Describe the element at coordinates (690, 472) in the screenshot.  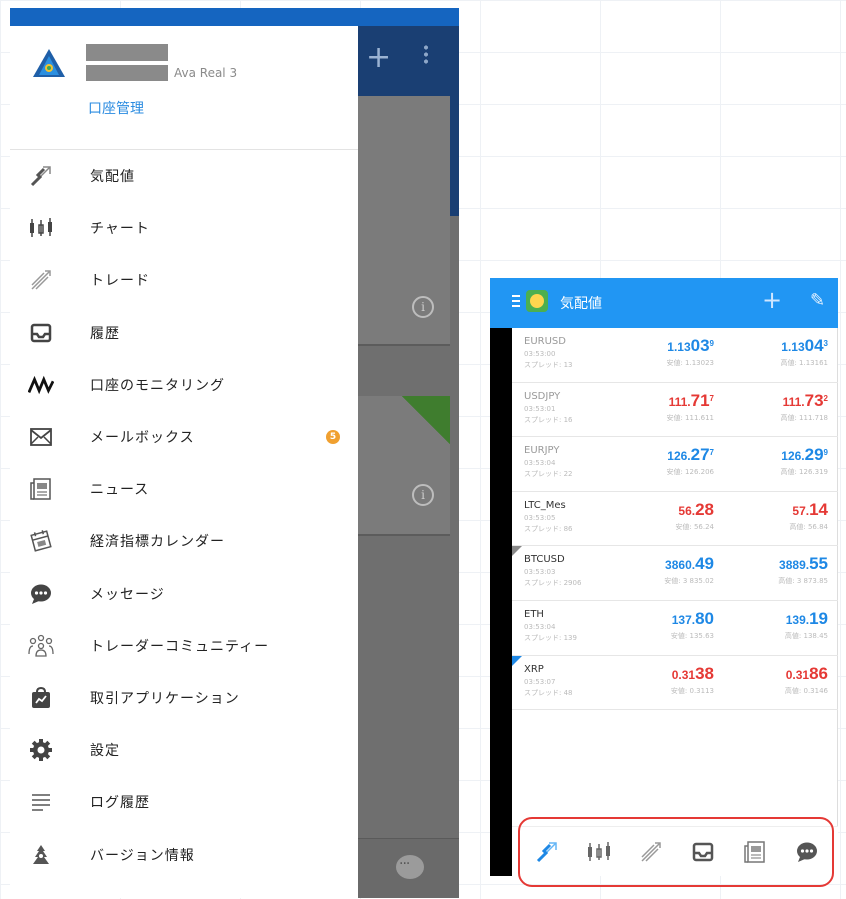
I see `low-price: 安値: 126.206` at that location.